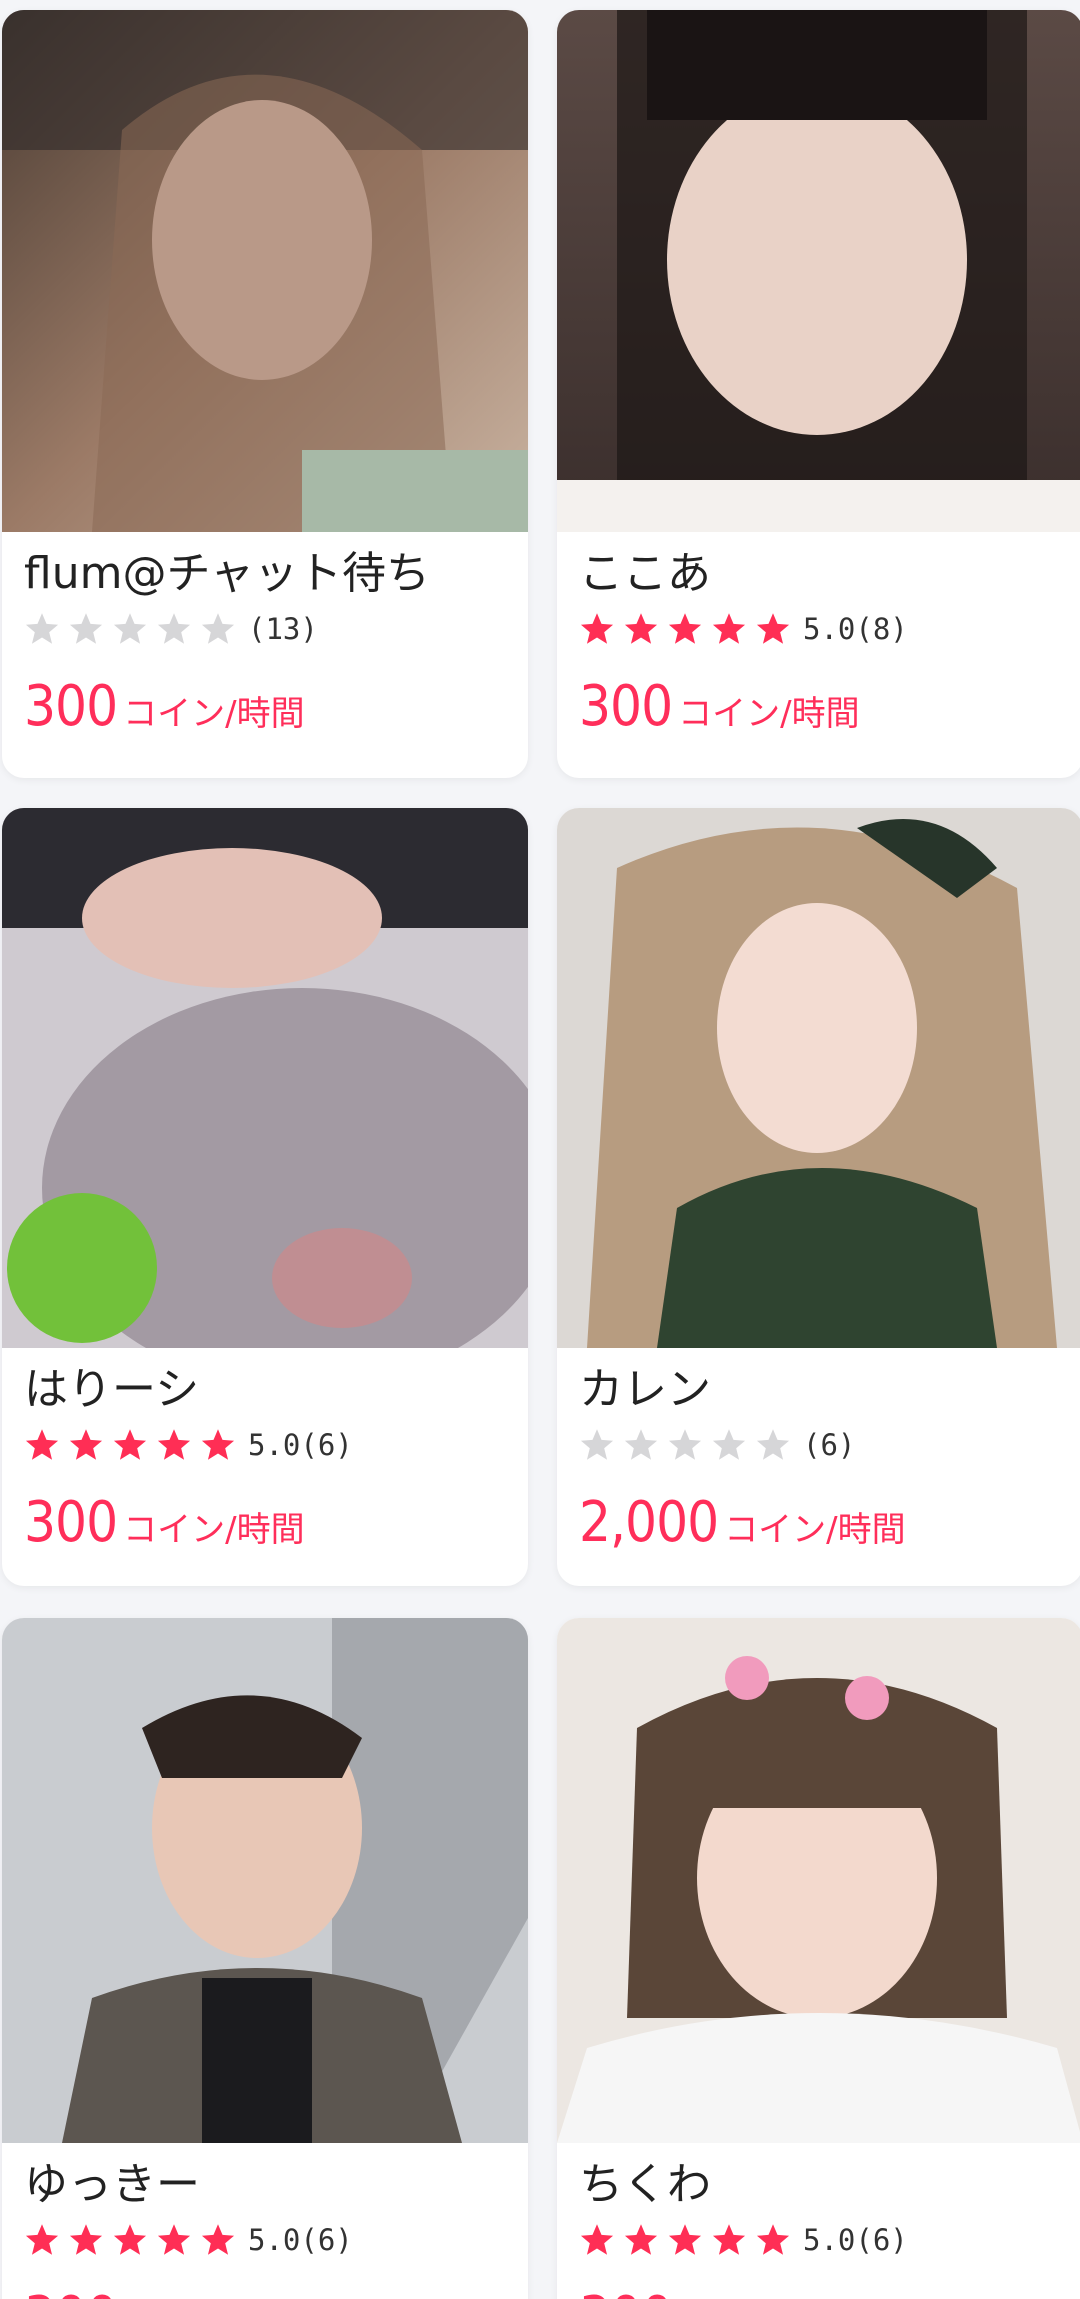  I want to click on price: 2,000 コイン/時間, so click(820, 1522).